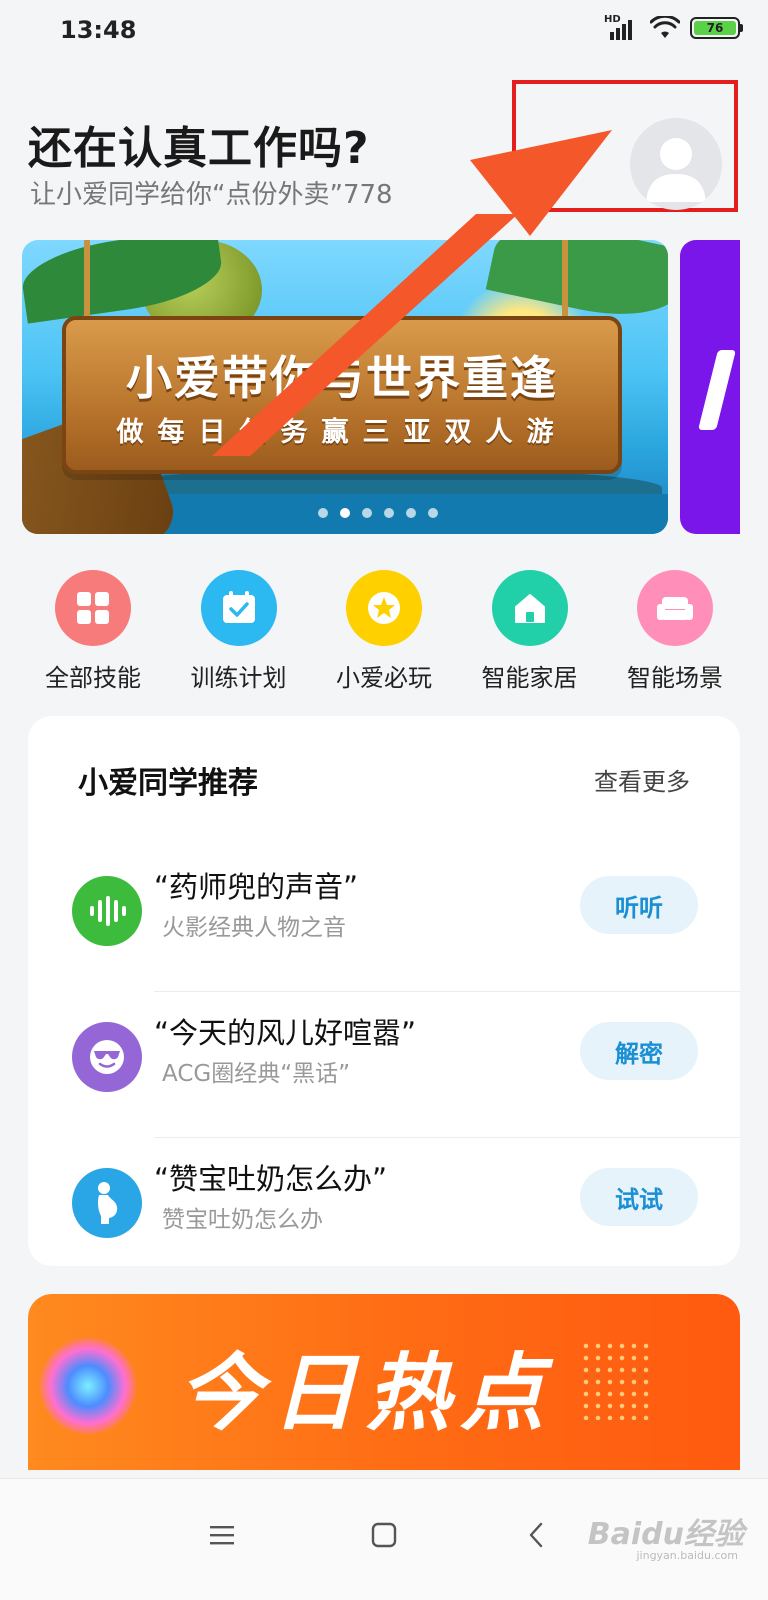 This screenshot has height=1600, width=768. I want to click on grid-icon, so click(93, 608).